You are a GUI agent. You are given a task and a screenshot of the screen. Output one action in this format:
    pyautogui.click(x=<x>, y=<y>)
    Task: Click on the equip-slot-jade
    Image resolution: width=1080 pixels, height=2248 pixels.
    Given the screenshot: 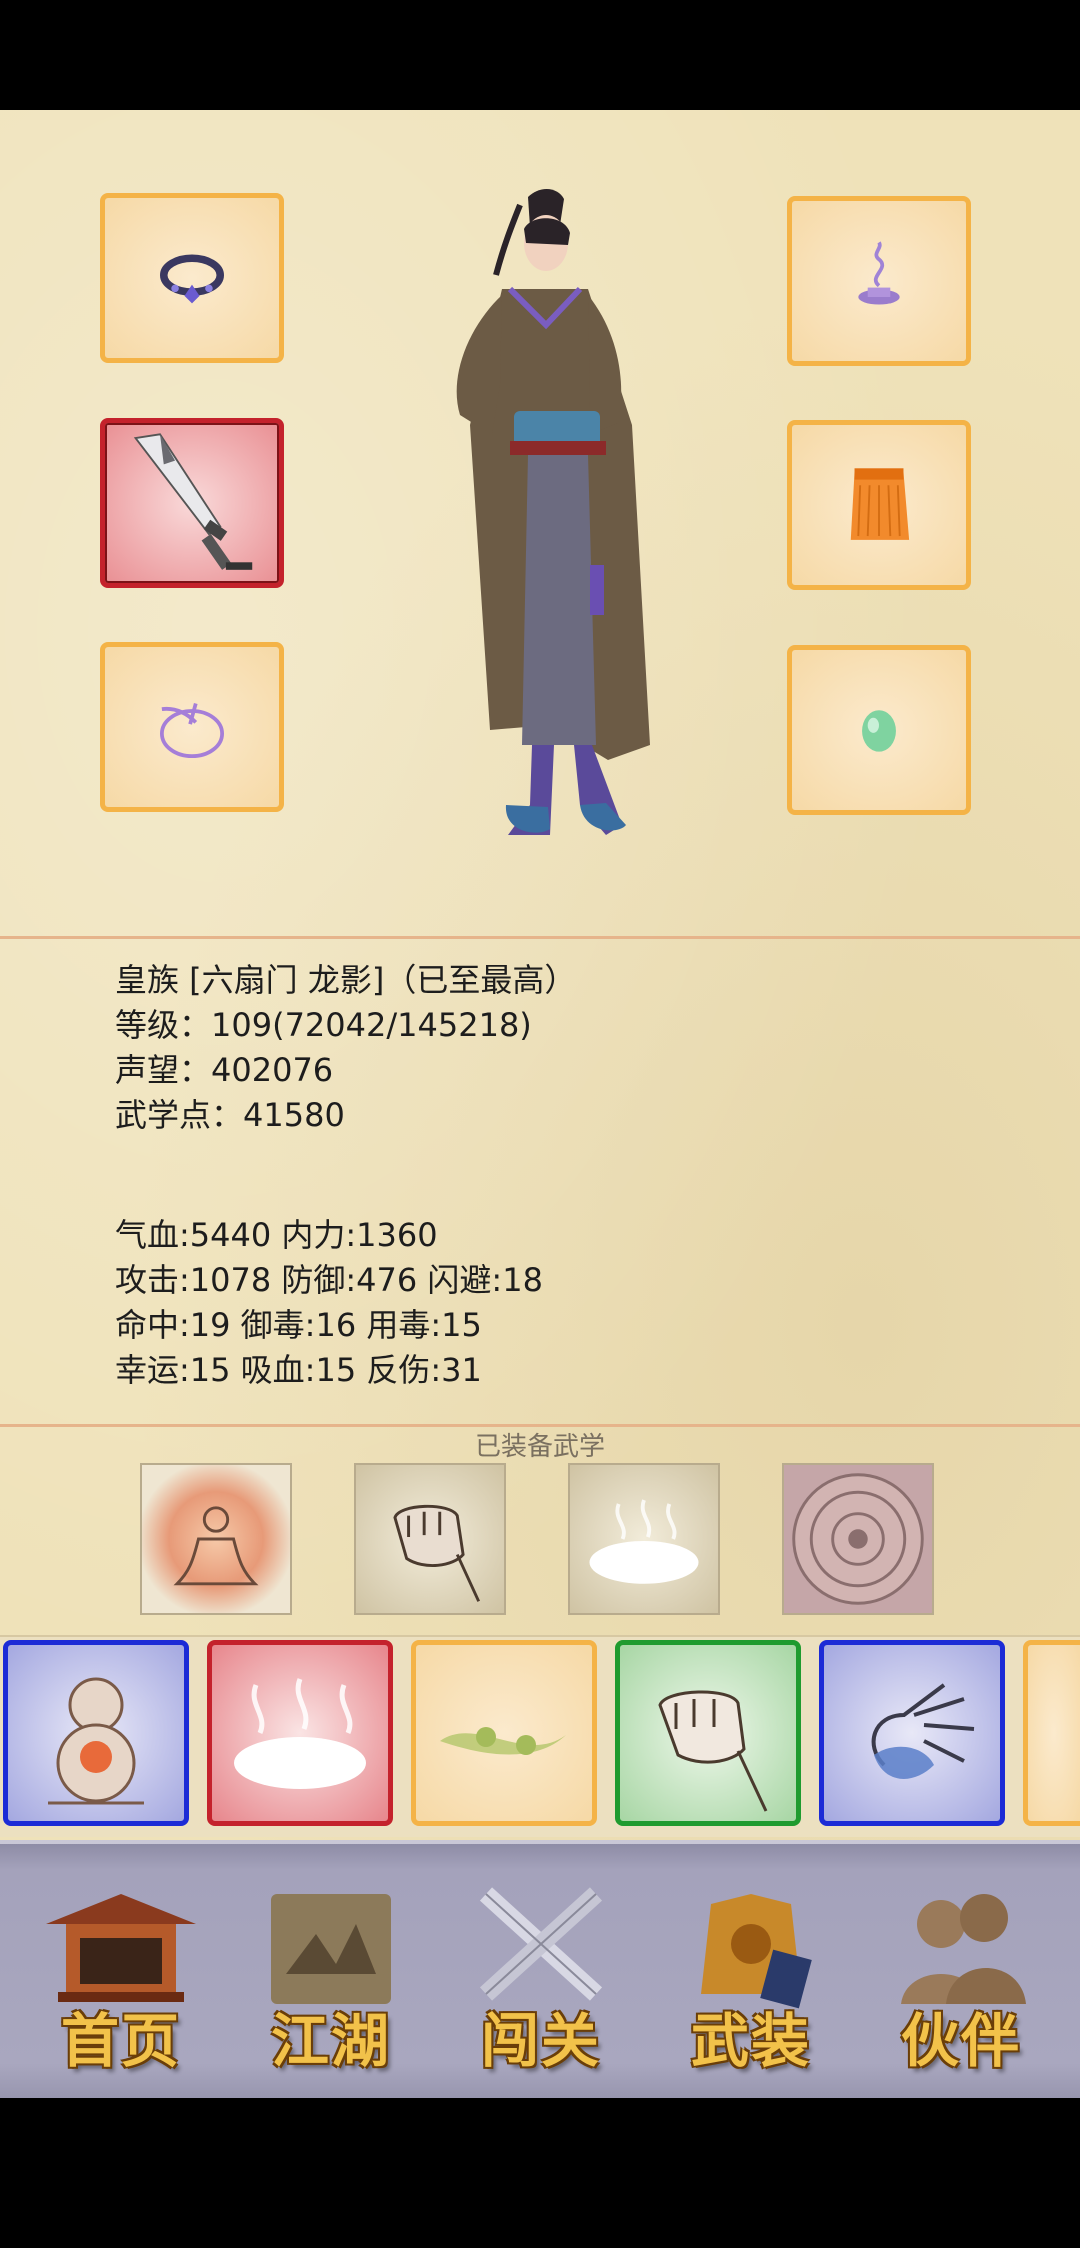 What is the action you would take?
    pyautogui.click(x=879, y=730)
    